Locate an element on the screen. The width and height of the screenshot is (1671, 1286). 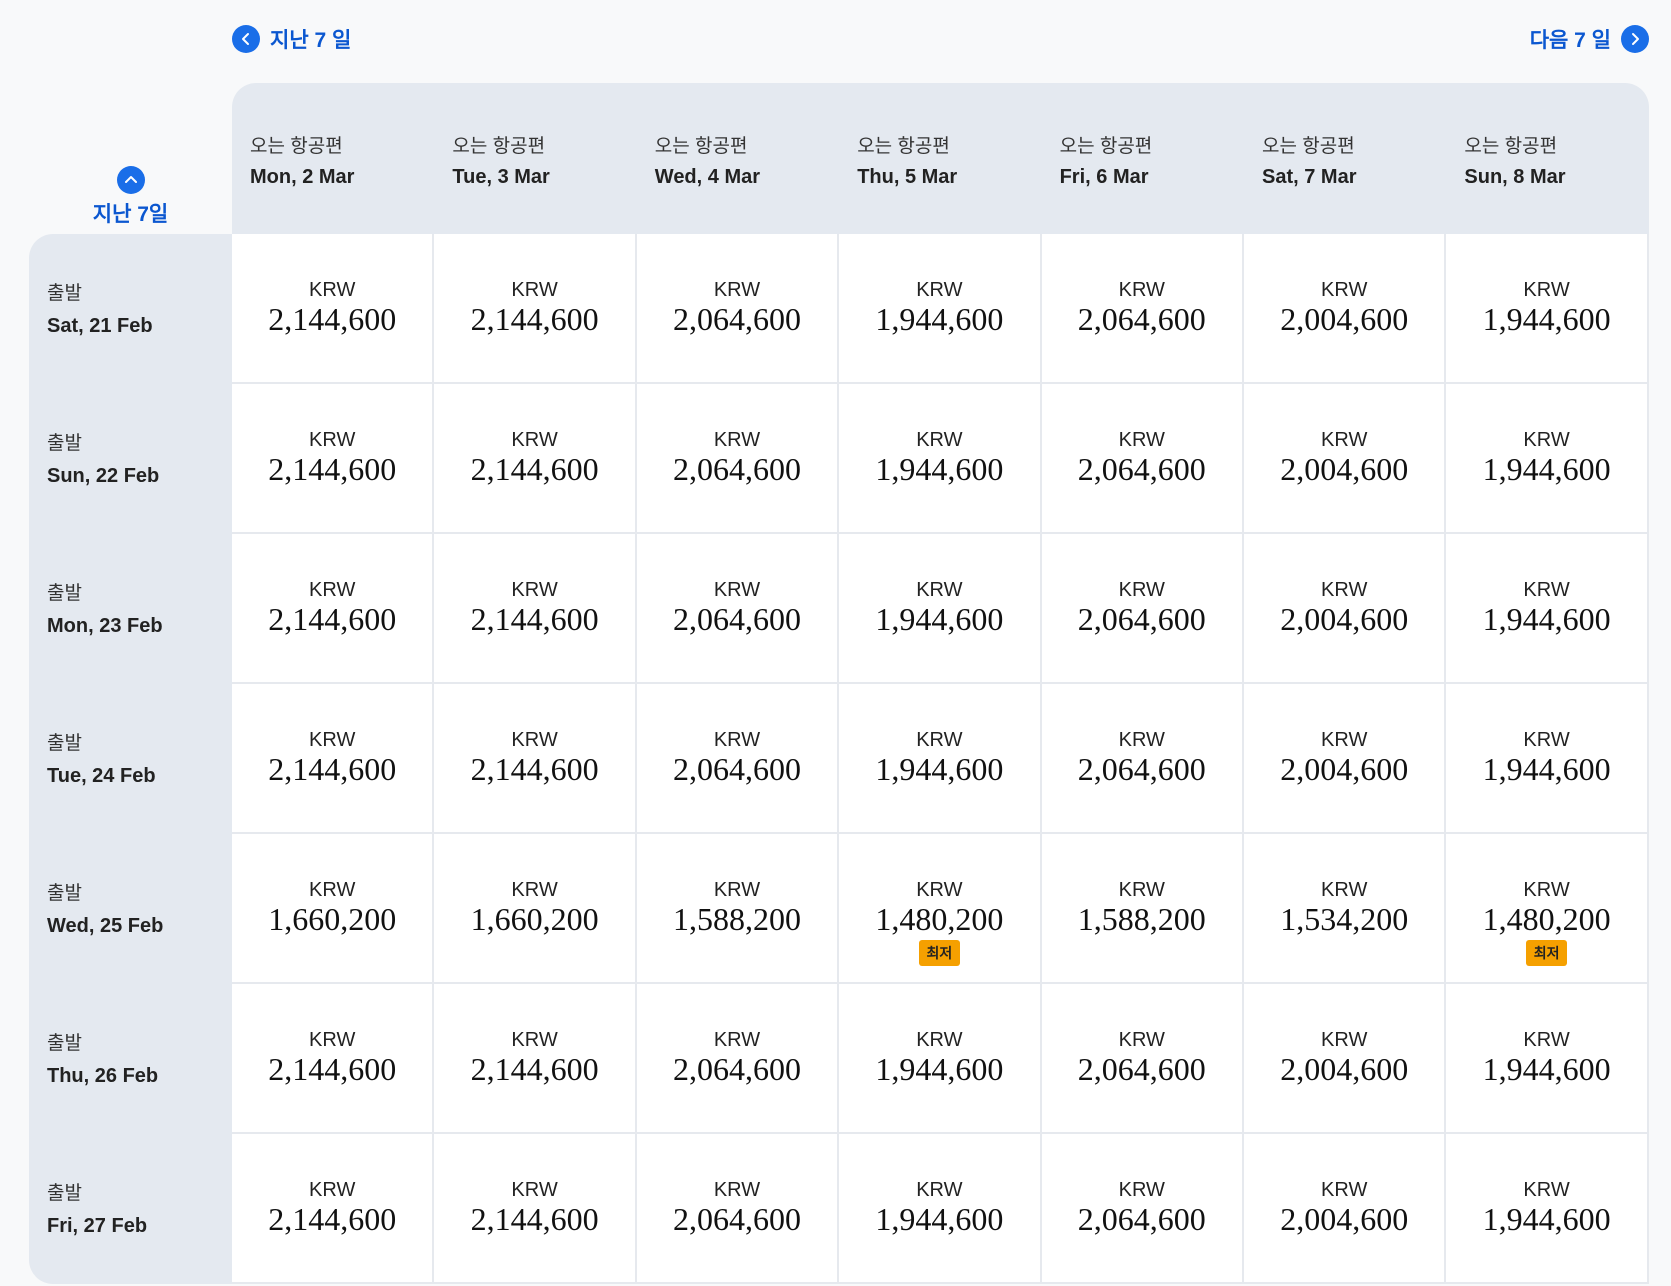
column-header: 오는 항공편 Sun, 8 Mar is located at coordinates (1554, 160).